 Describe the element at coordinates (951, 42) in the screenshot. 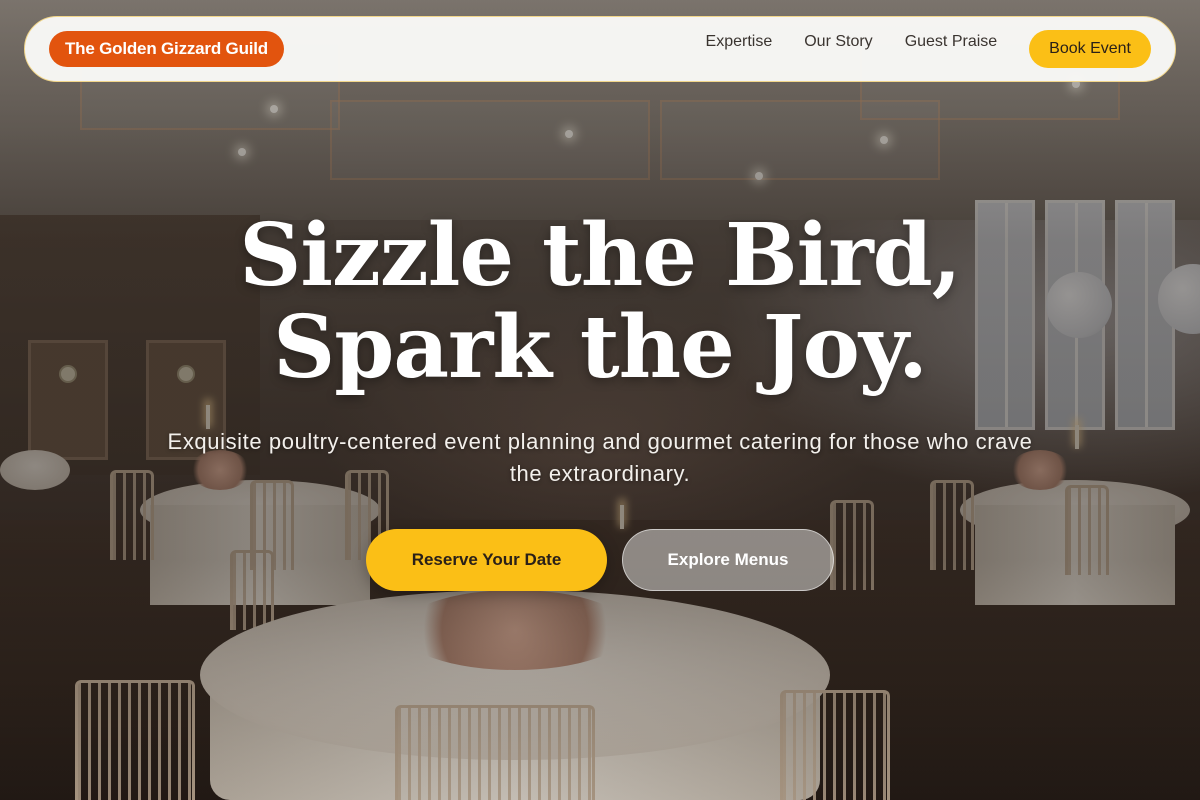

I see `nav-link-guest-praise: Guest Praise` at that location.